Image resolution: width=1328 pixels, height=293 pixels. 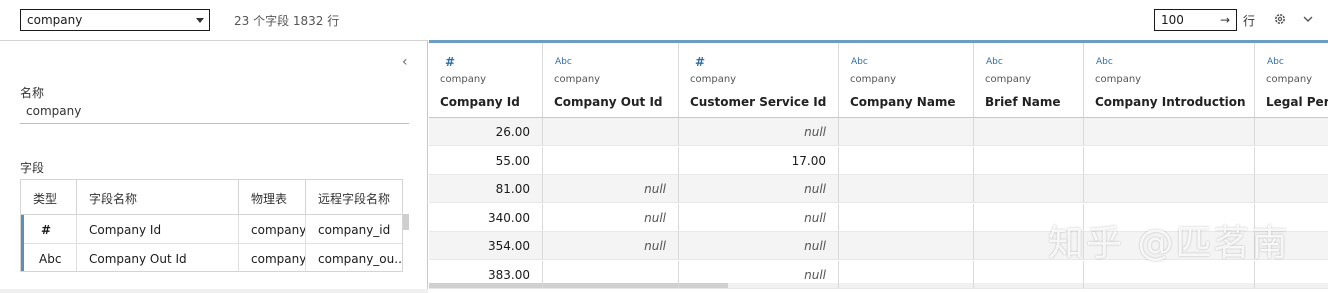 I want to click on header-field-name: 字段名称, so click(x=158, y=197).